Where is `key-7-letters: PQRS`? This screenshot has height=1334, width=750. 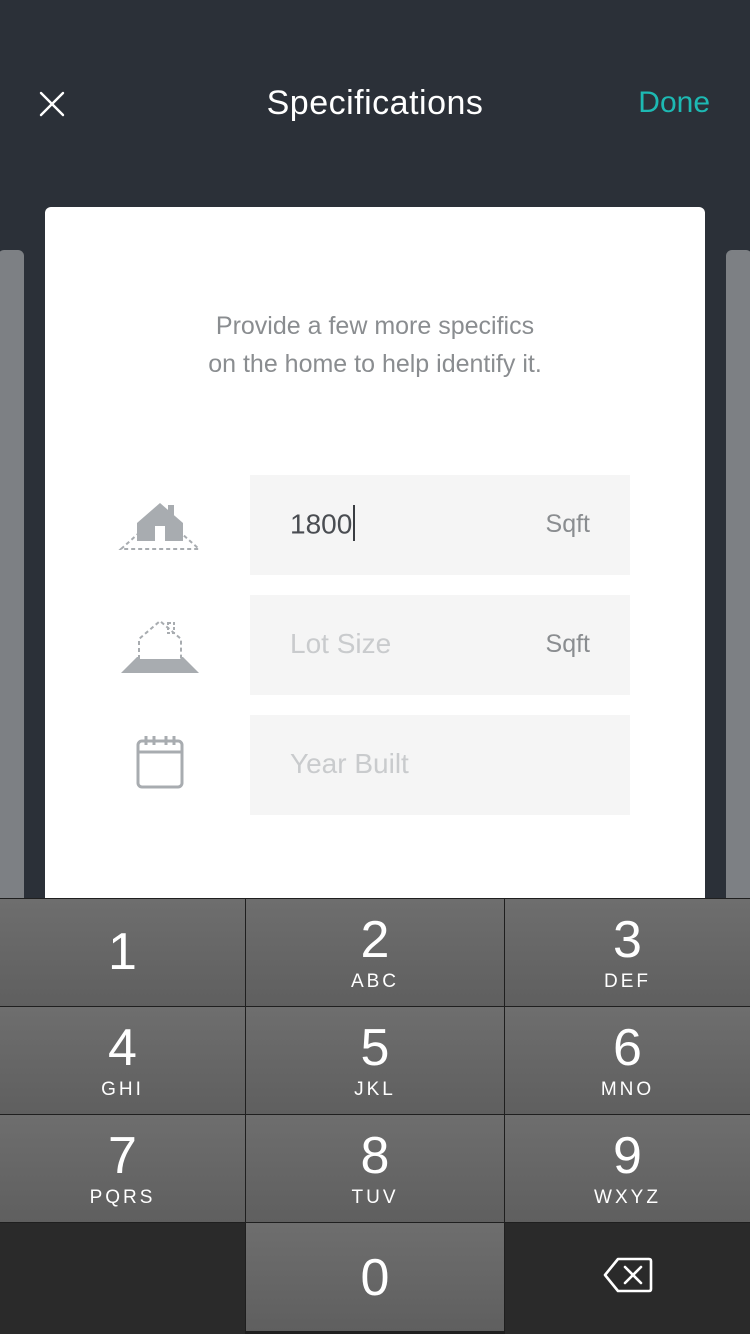 key-7-letters: PQRS is located at coordinates (122, 1197).